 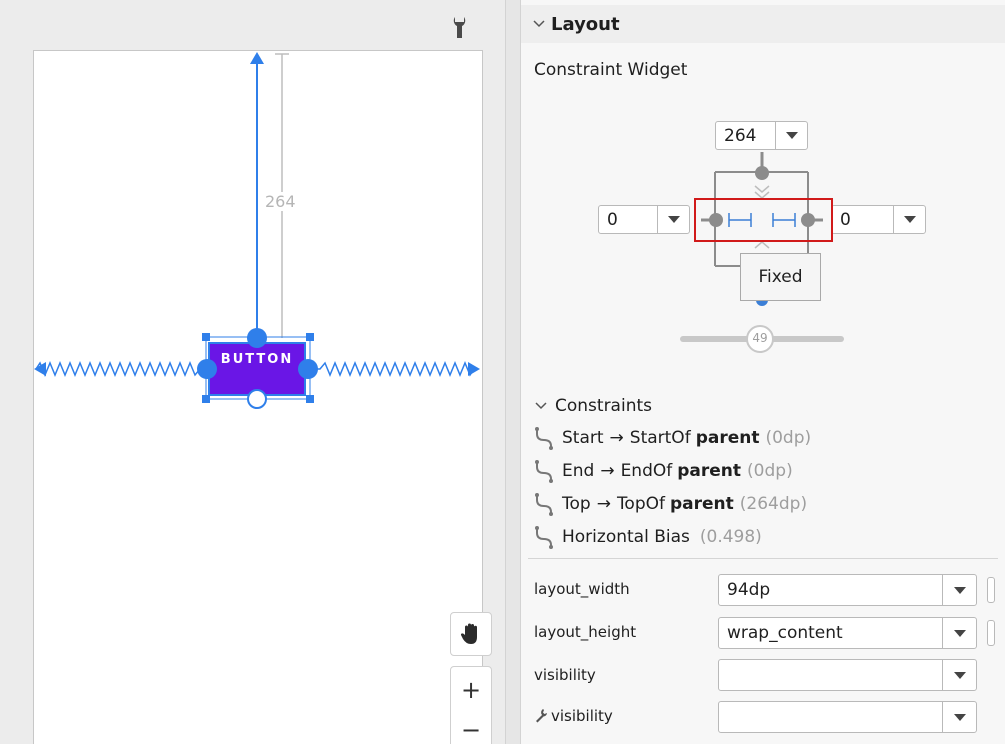 I want to click on right-constraint-spring, so click(x=392, y=369).